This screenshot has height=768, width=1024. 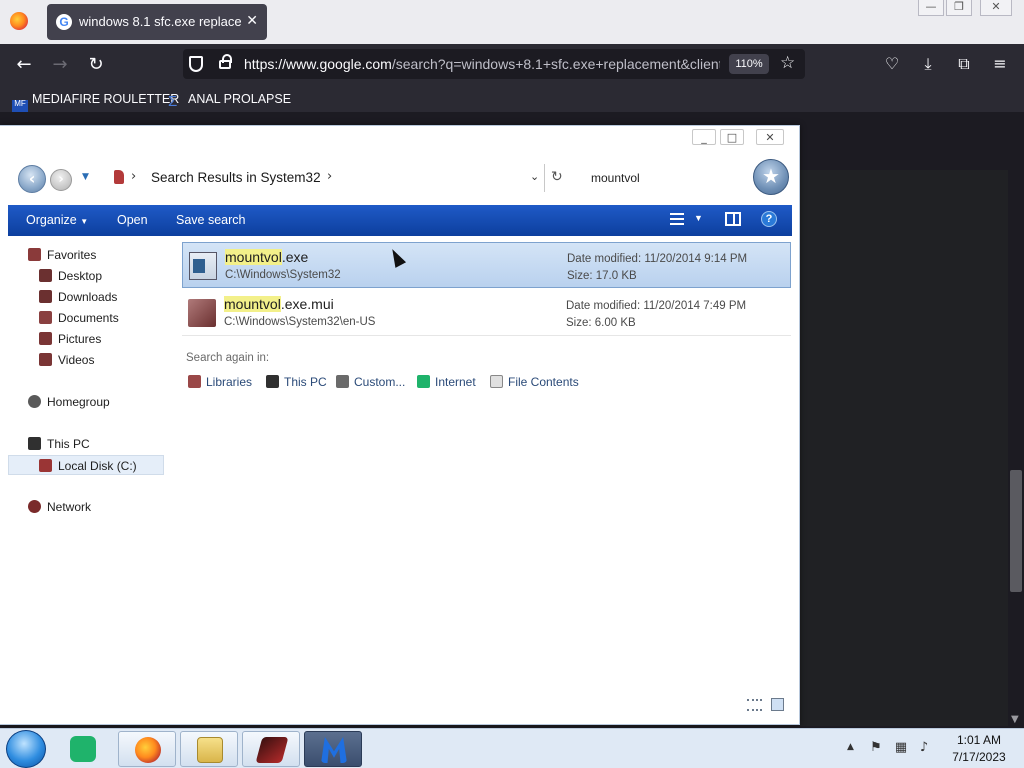 What do you see at coordinates (850, 747) in the screenshot?
I see `show-hidden-icons-chevron: ▲` at bounding box center [850, 747].